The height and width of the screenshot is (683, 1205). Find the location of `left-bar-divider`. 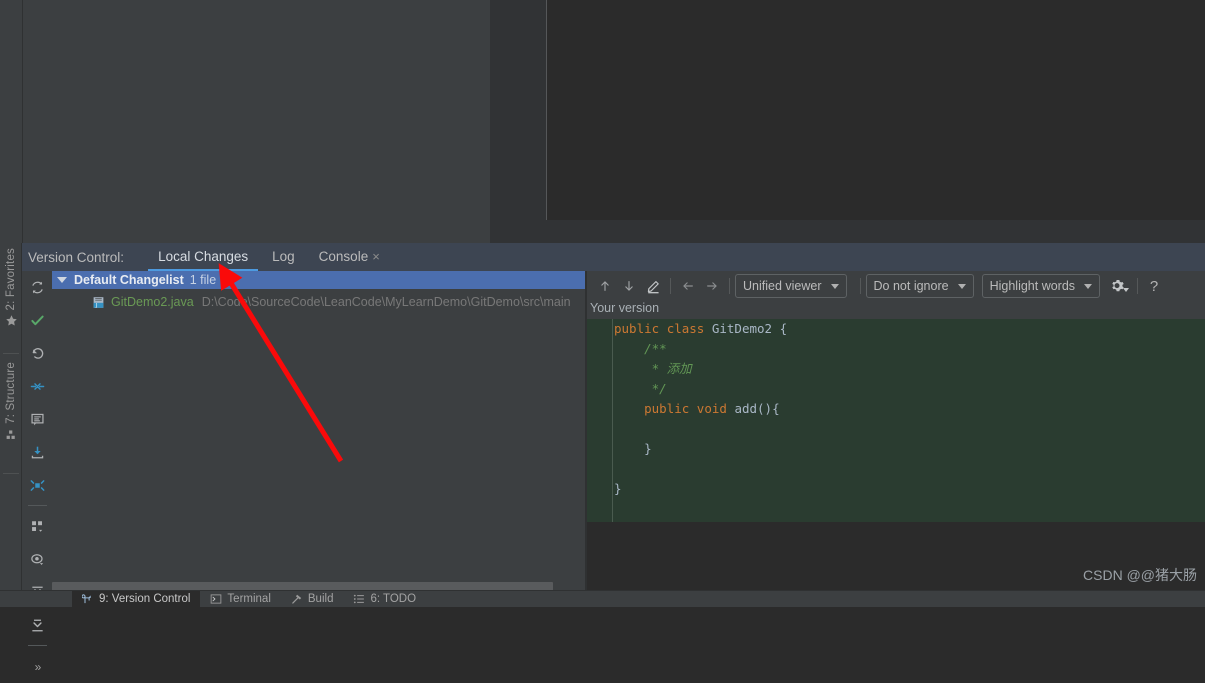

left-bar-divider is located at coordinates (11, 353).